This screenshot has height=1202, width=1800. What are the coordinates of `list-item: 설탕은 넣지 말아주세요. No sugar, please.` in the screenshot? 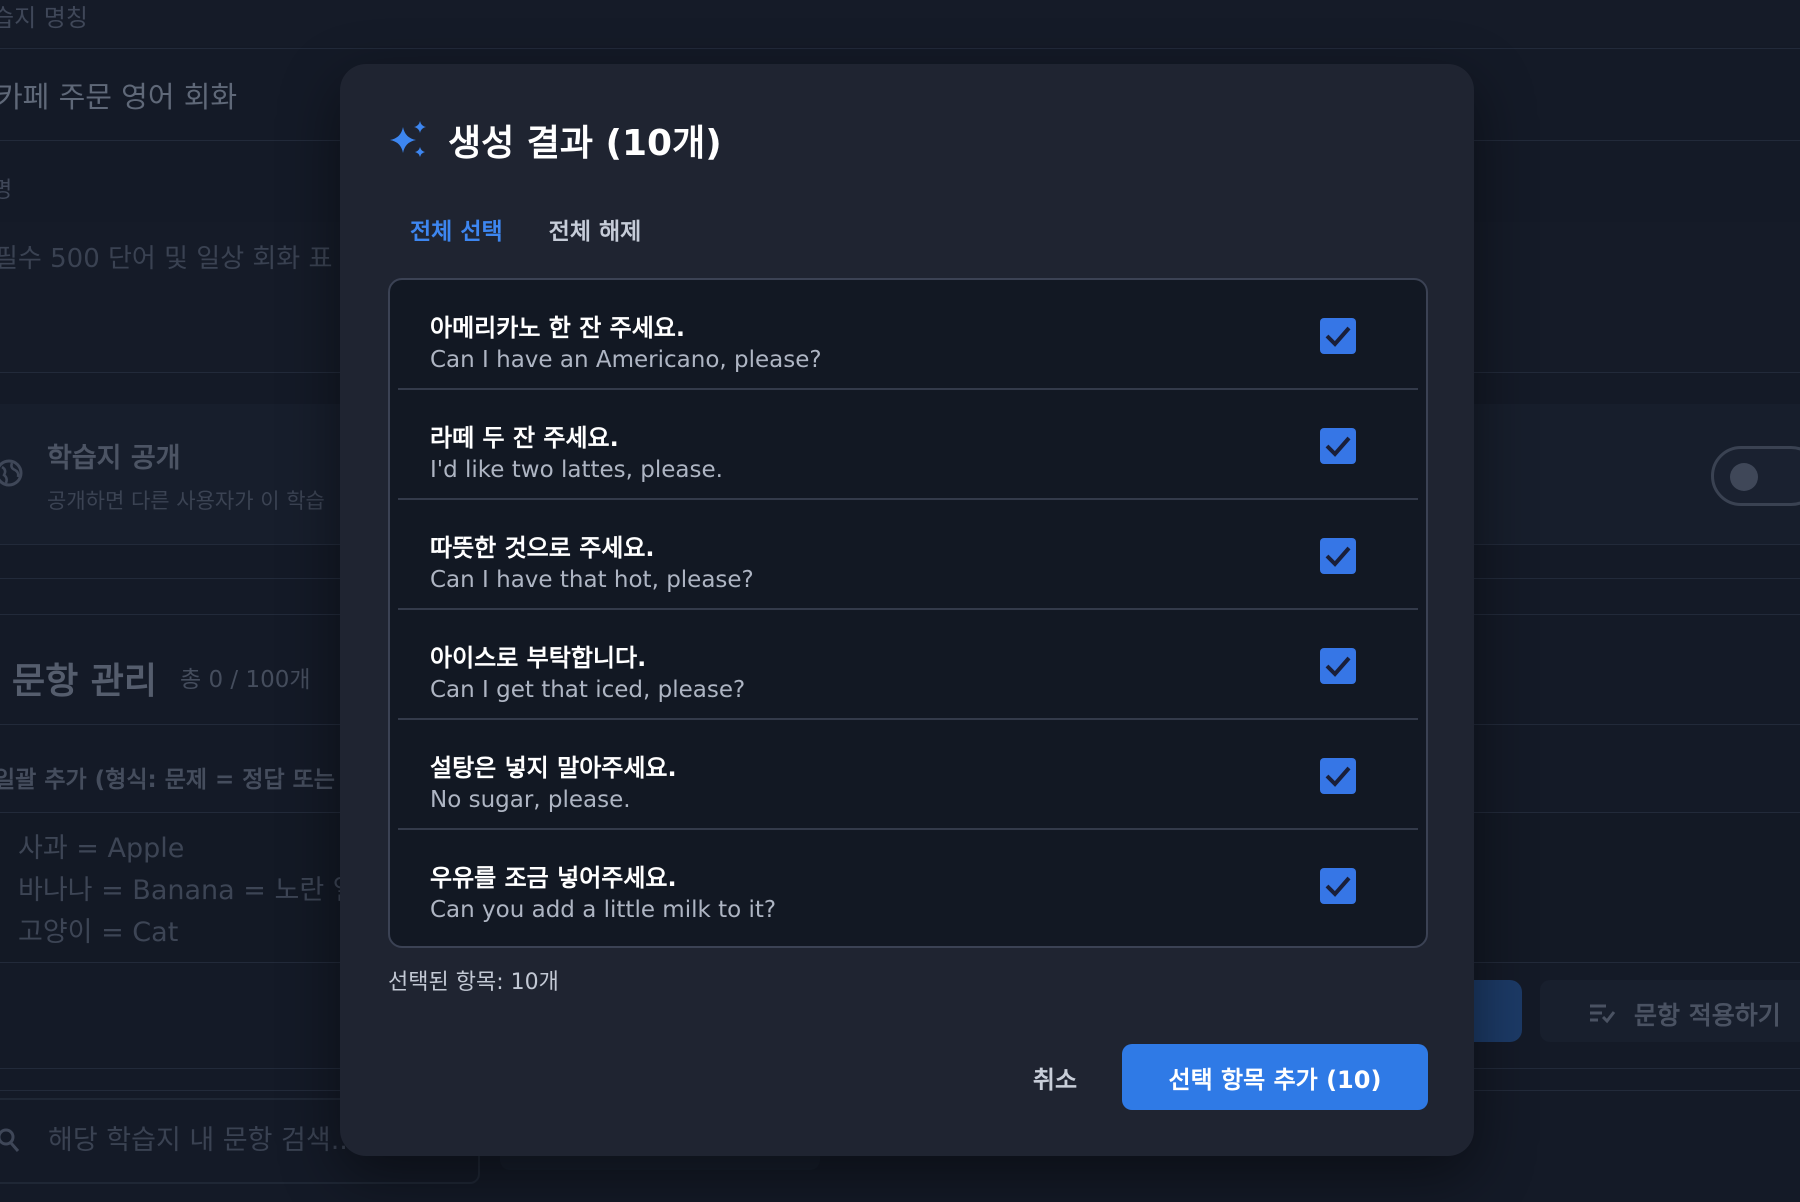 It's located at (908, 775).